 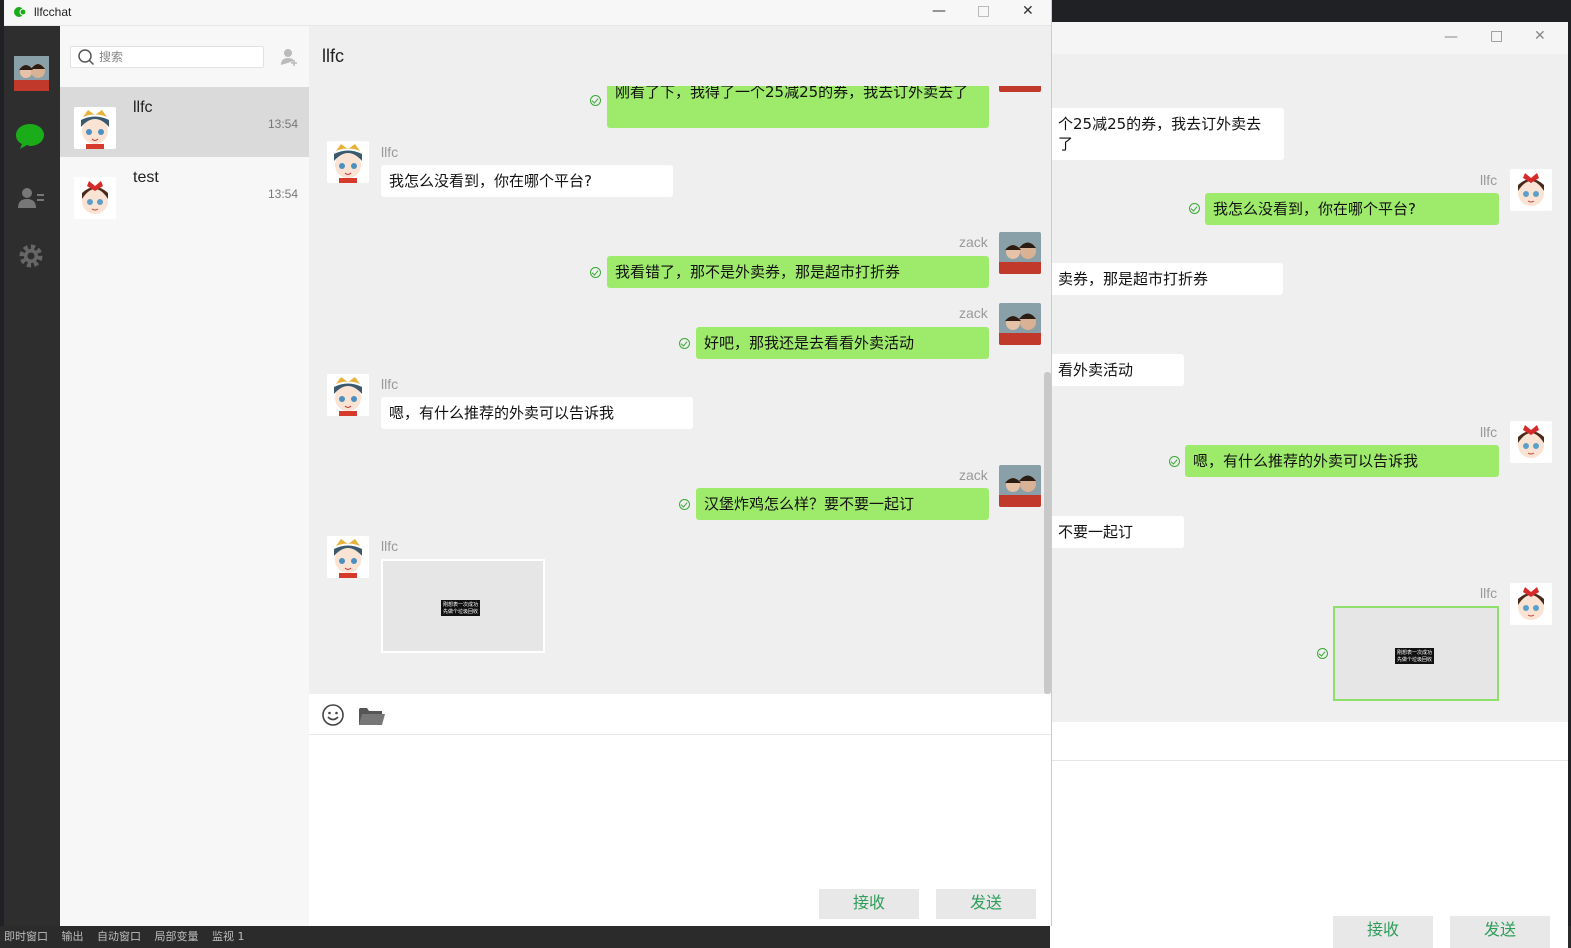 I want to click on message-input, so click(x=679, y=807).